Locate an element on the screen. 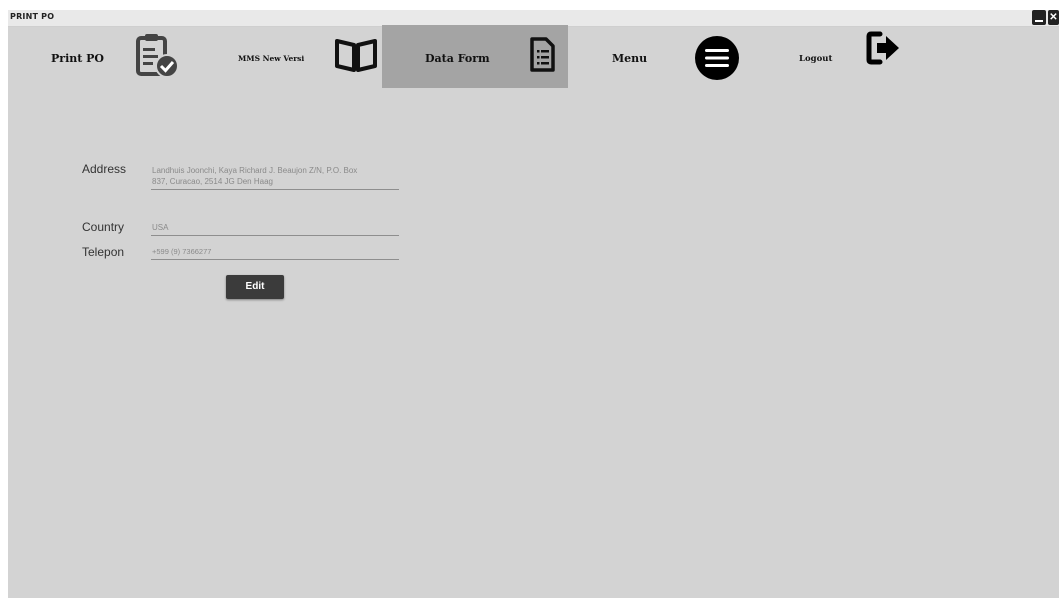 Image resolution: width=1059 pixels, height=598 pixels. telepon-field: +599 (9) 7366277 is located at coordinates (276, 251).